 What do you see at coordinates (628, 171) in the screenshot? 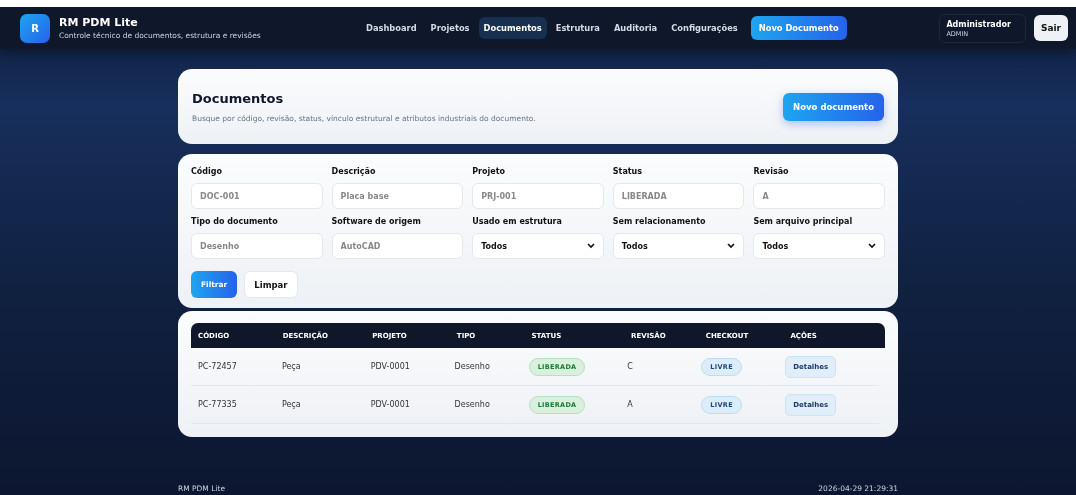
I see `field-label: Status` at bounding box center [628, 171].